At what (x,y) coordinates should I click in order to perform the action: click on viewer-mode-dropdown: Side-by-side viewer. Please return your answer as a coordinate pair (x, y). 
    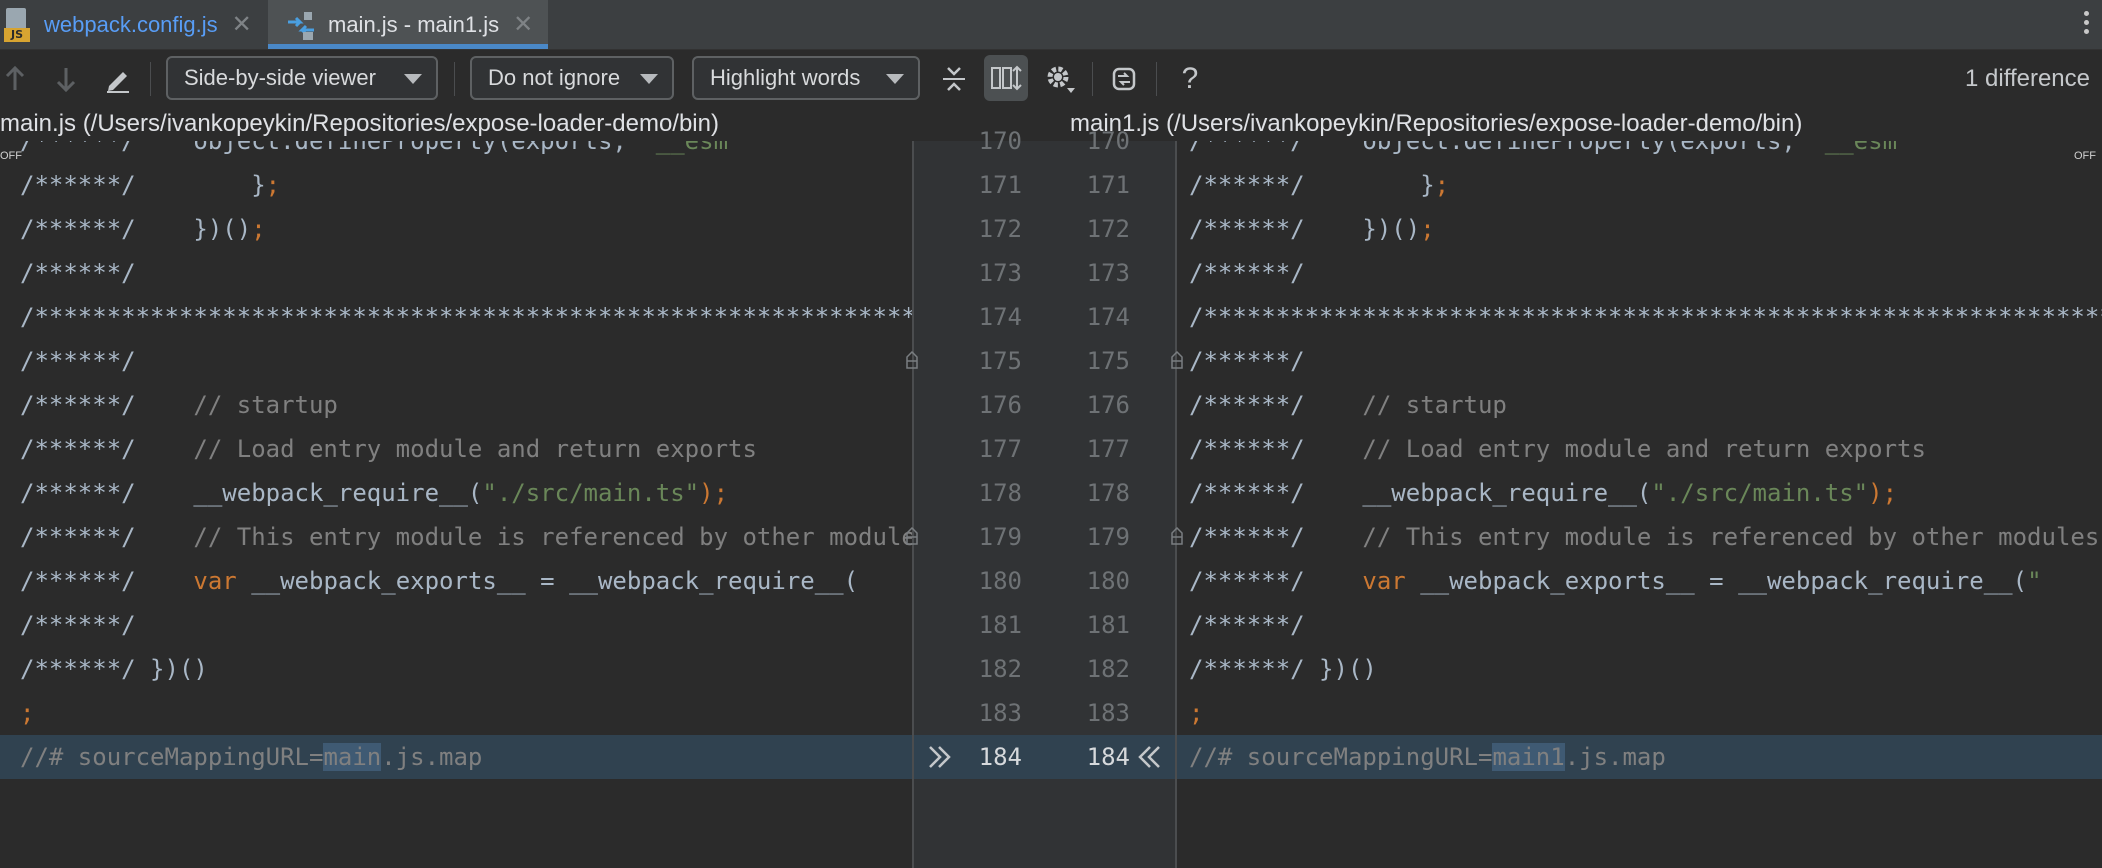
    Looking at the image, I should click on (302, 78).